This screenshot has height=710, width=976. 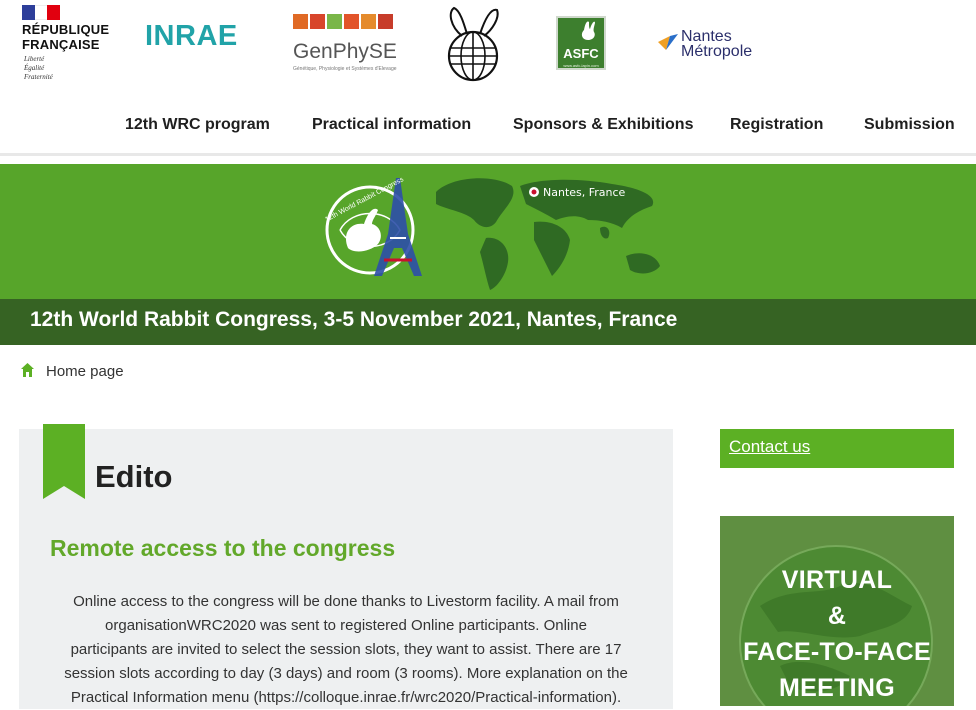 I want to click on virtual-meeting-promo: VIRTUAL & FACE-TO-FACE MEETING, so click(x=837, y=611).